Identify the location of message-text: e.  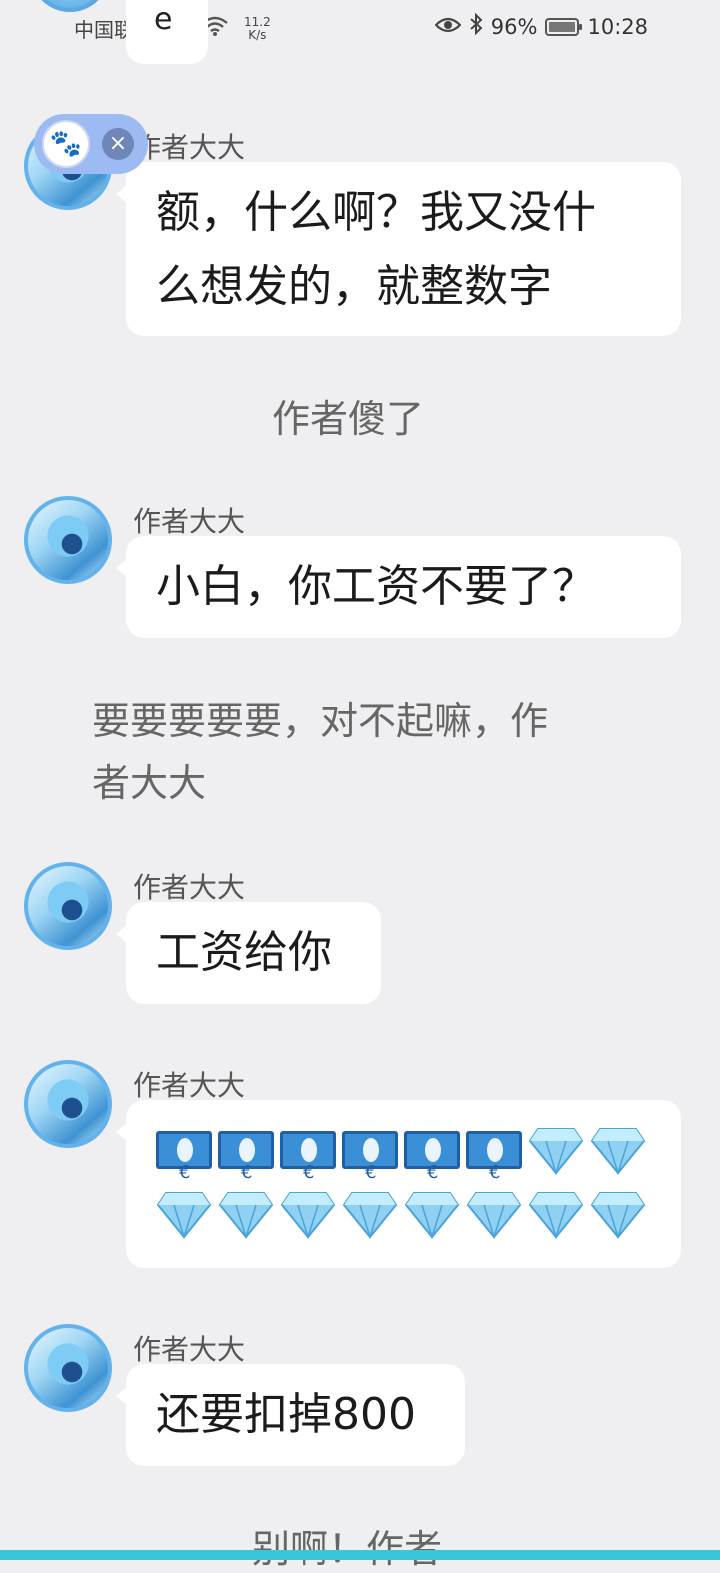
(163, 19).